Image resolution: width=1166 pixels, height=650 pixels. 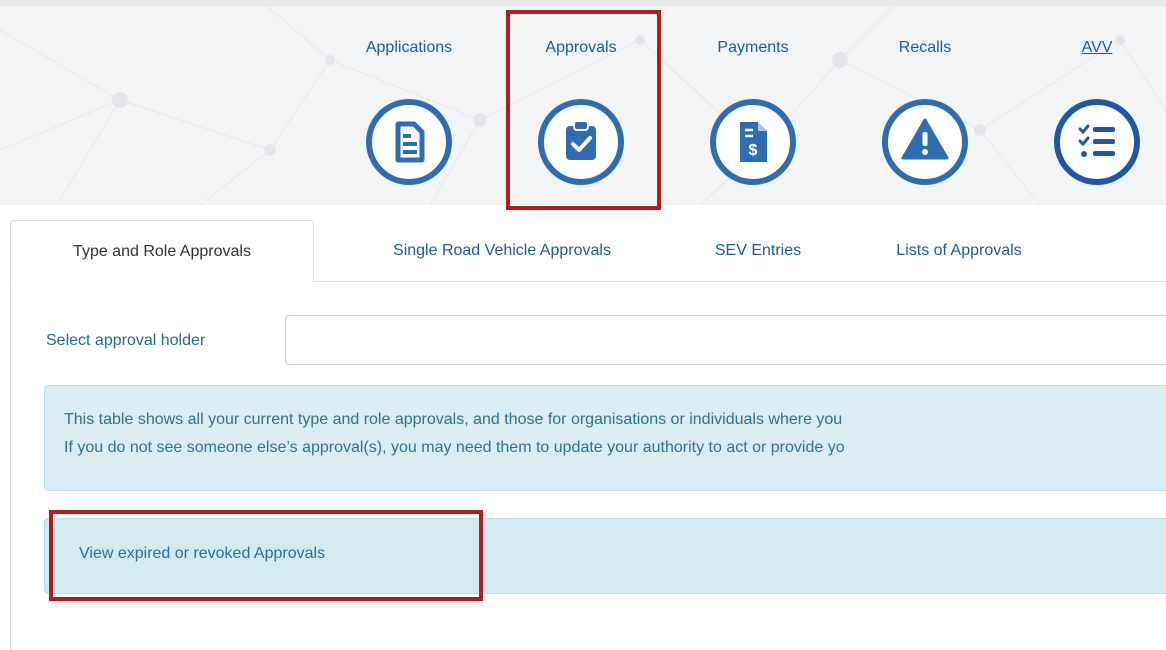 What do you see at coordinates (502, 251) in the screenshot?
I see `tab-single-road-vehicle-approvals: Single Road Vehicle Approvals` at bounding box center [502, 251].